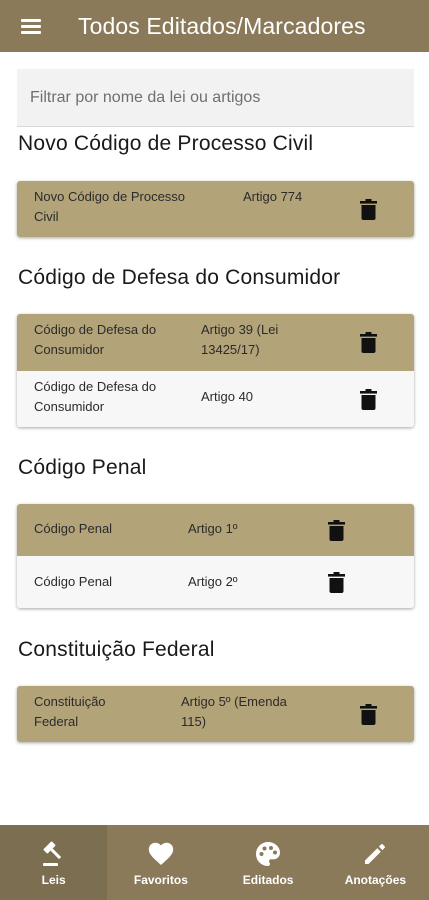 The width and height of the screenshot is (429, 900). I want to click on menu-button, so click(31, 26).